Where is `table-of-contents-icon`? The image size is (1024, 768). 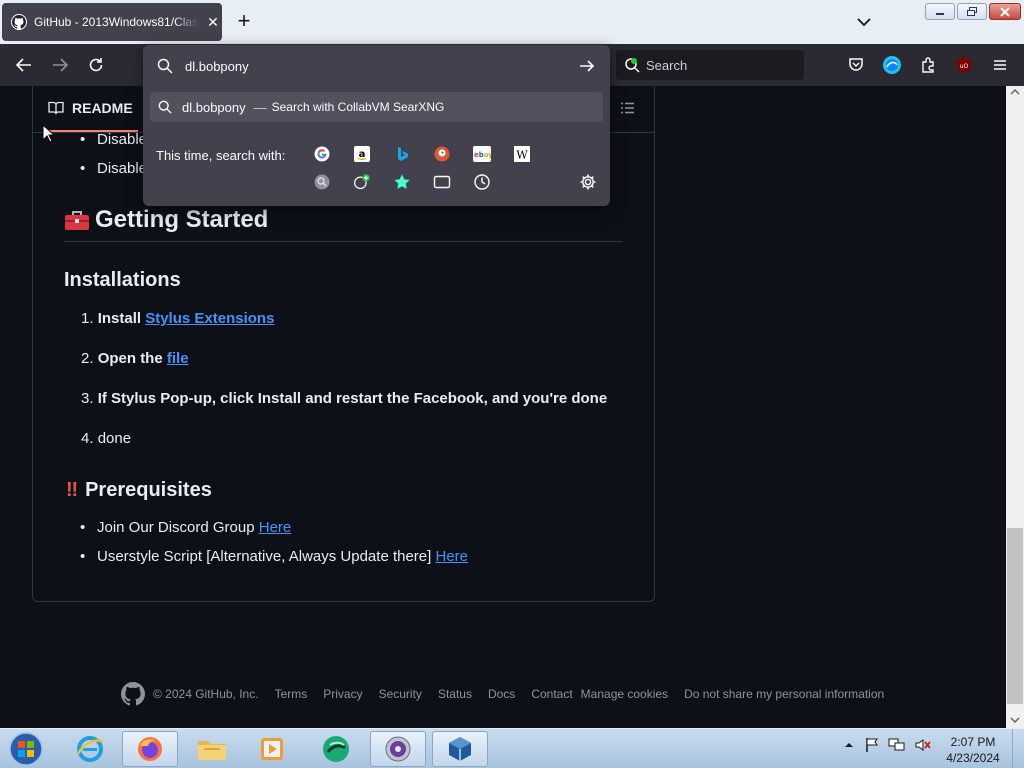
table-of-contents-icon is located at coordinates (628, 110).